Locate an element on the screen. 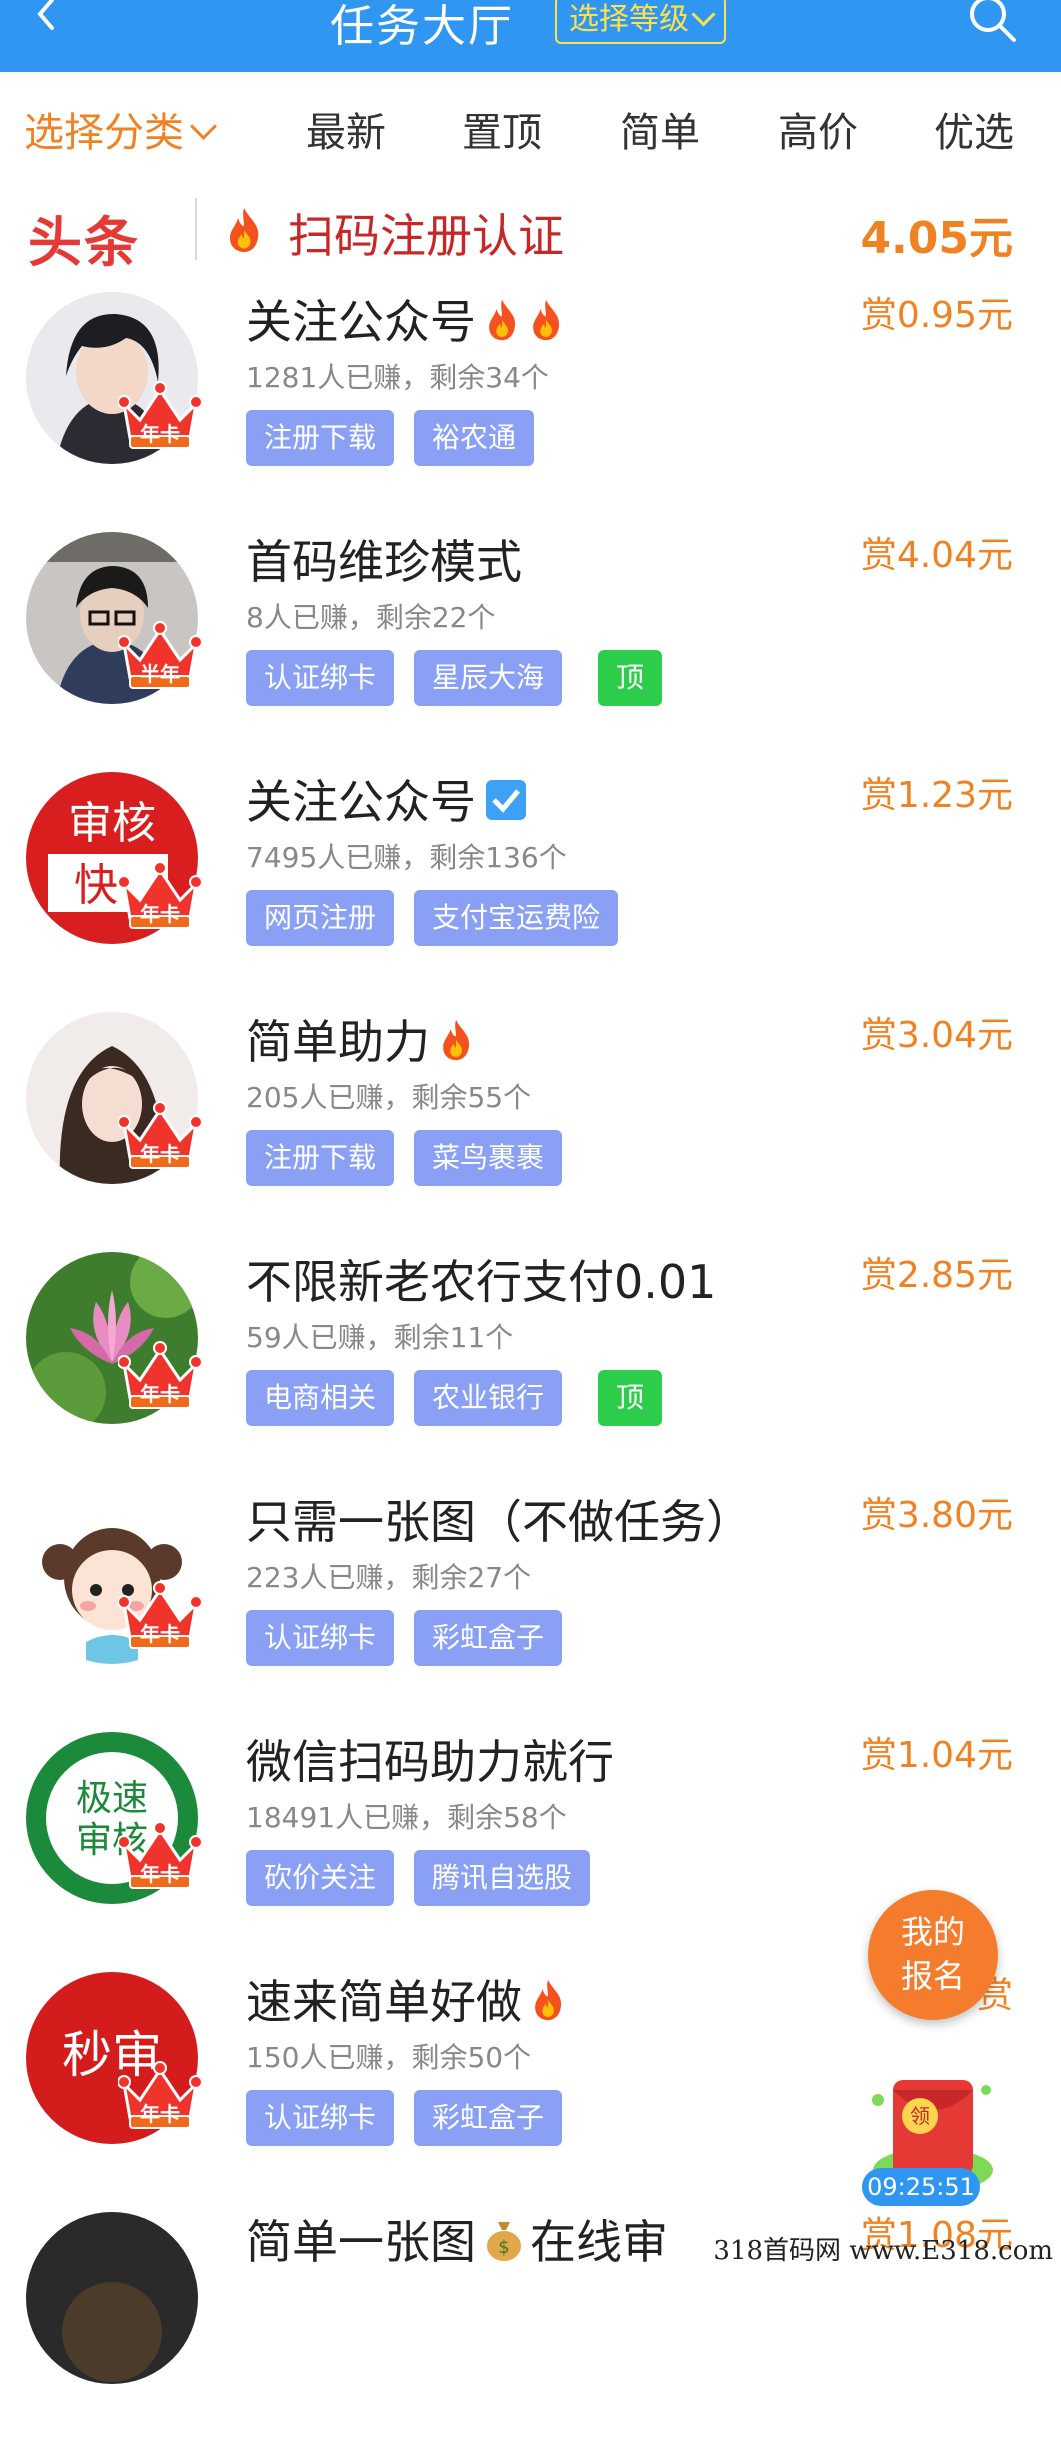 Image resolution: width=1061 pixels, height=2452 pixels. money-bag-icon: $ is located at coordinates (504, 2245).